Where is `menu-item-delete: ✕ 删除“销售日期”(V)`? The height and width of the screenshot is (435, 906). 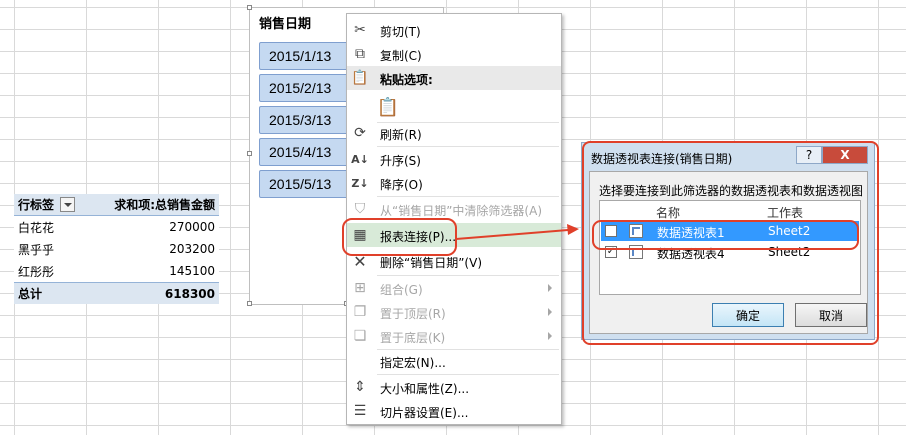
menu-item-delete: ✕ 删除“销售日期”(V) is located at coordinates (454, 261).